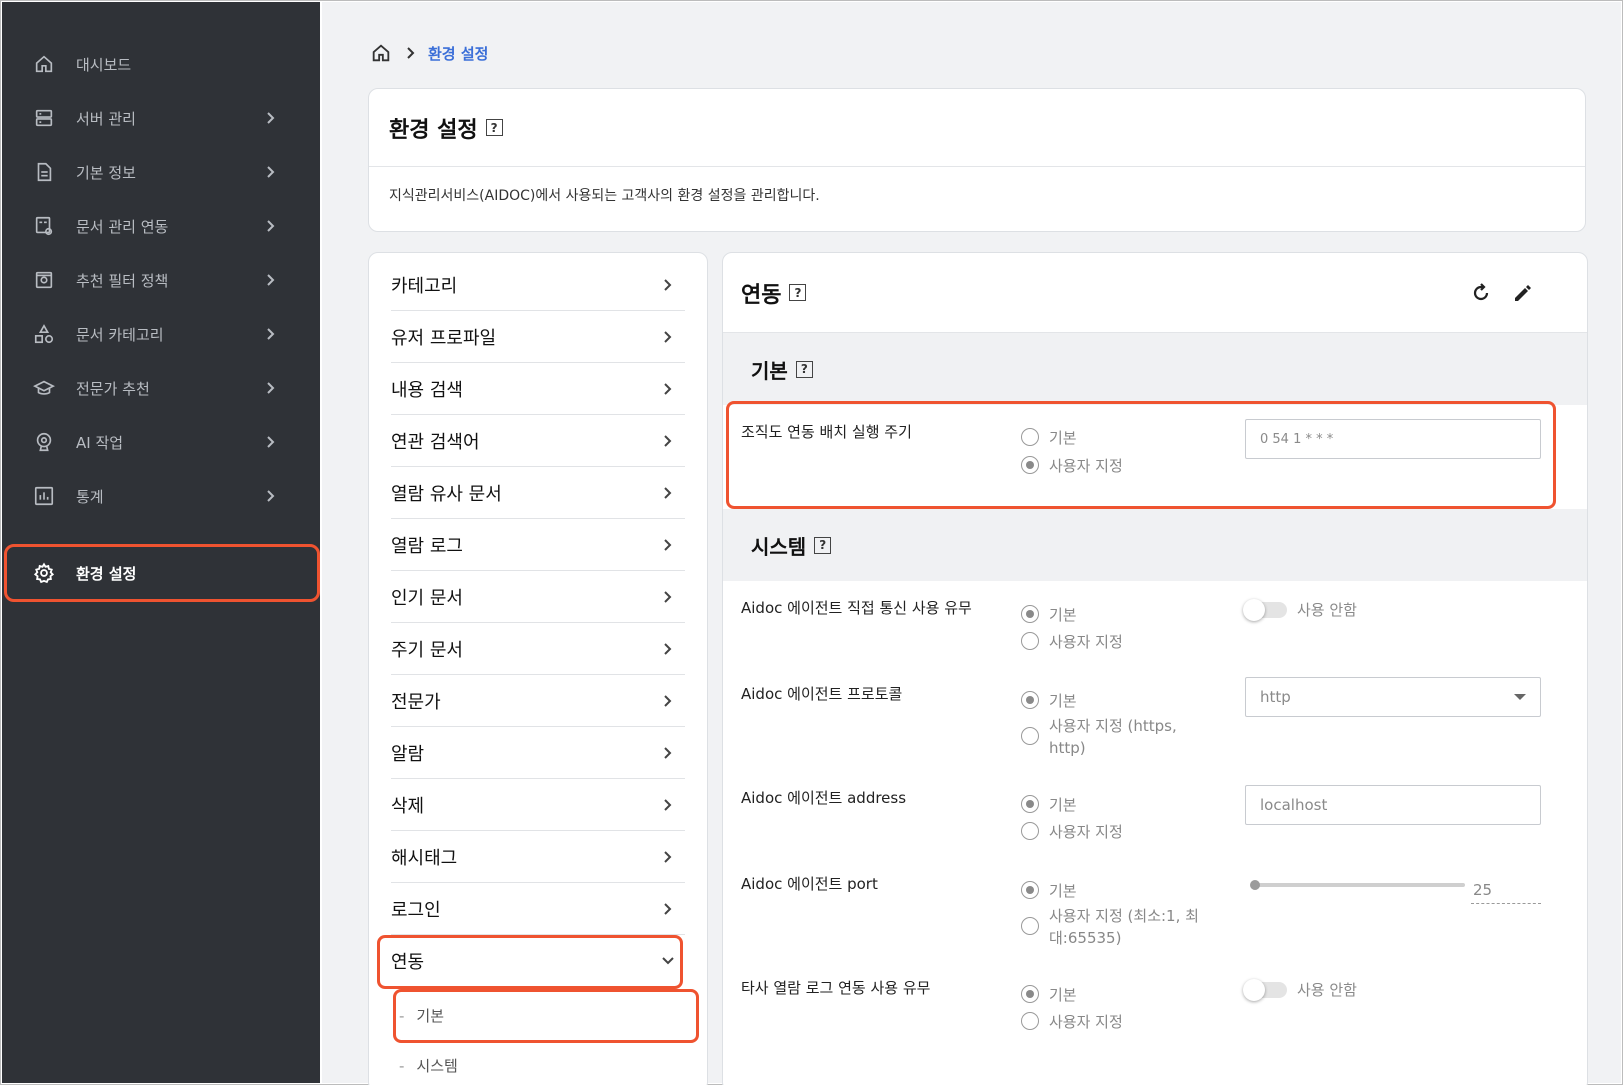 The width and height of the screenshot is (1623, 1085). I want to click on sidebar-item-expert: 전문가 추천, so click(161, 388).